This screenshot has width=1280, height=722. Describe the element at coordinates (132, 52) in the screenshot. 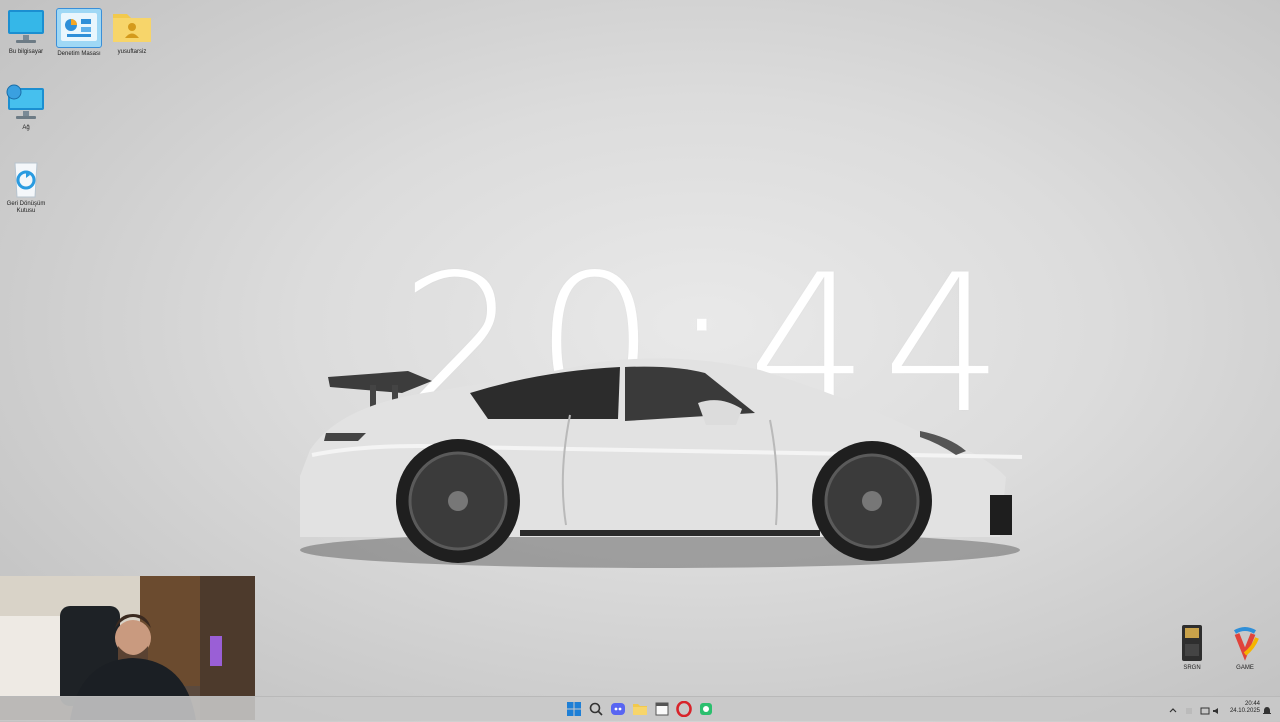

I see `desktop-icon-label: yusuftarsiz` at that location.